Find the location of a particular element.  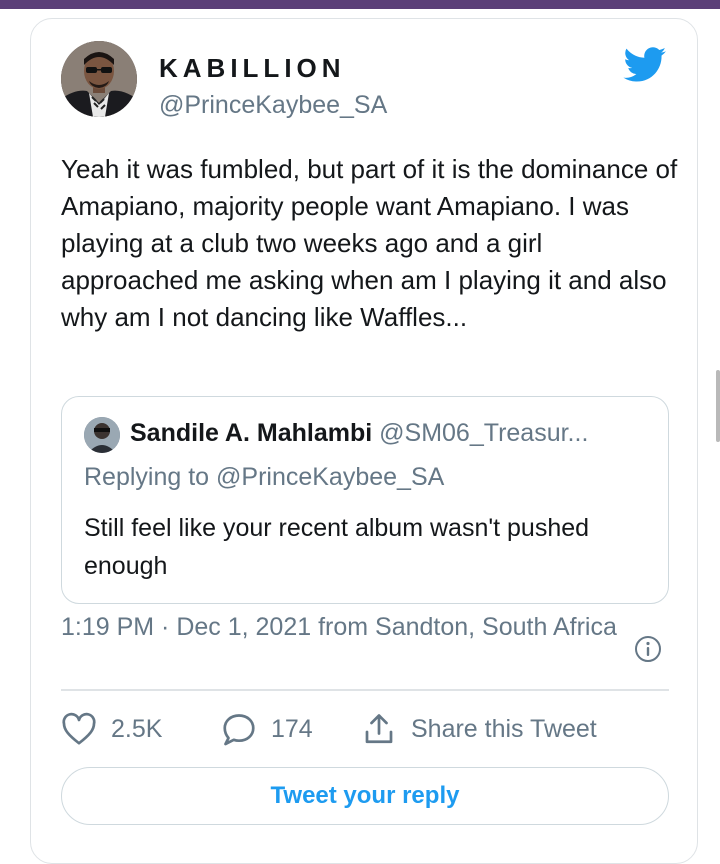

share-action: Share this Tweet is located at coordinates (479, 729).